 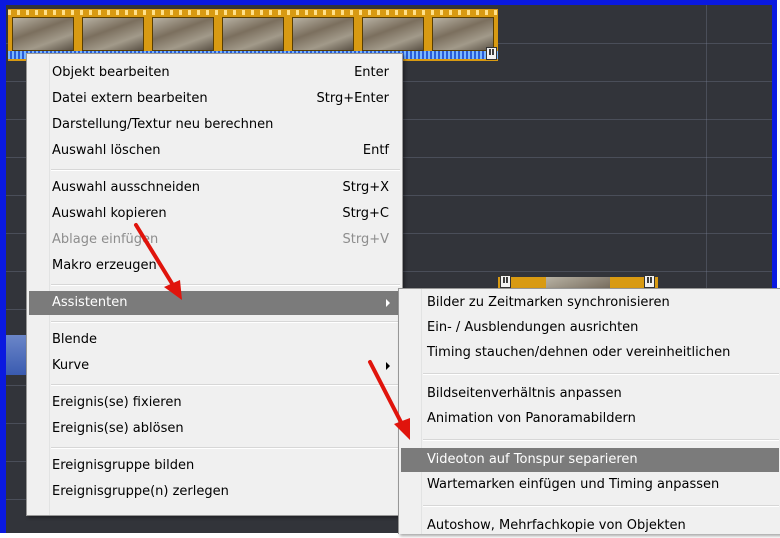 I want to click on menu-item-label: Datei extern bearbeiten, so click(x=130, y=98).